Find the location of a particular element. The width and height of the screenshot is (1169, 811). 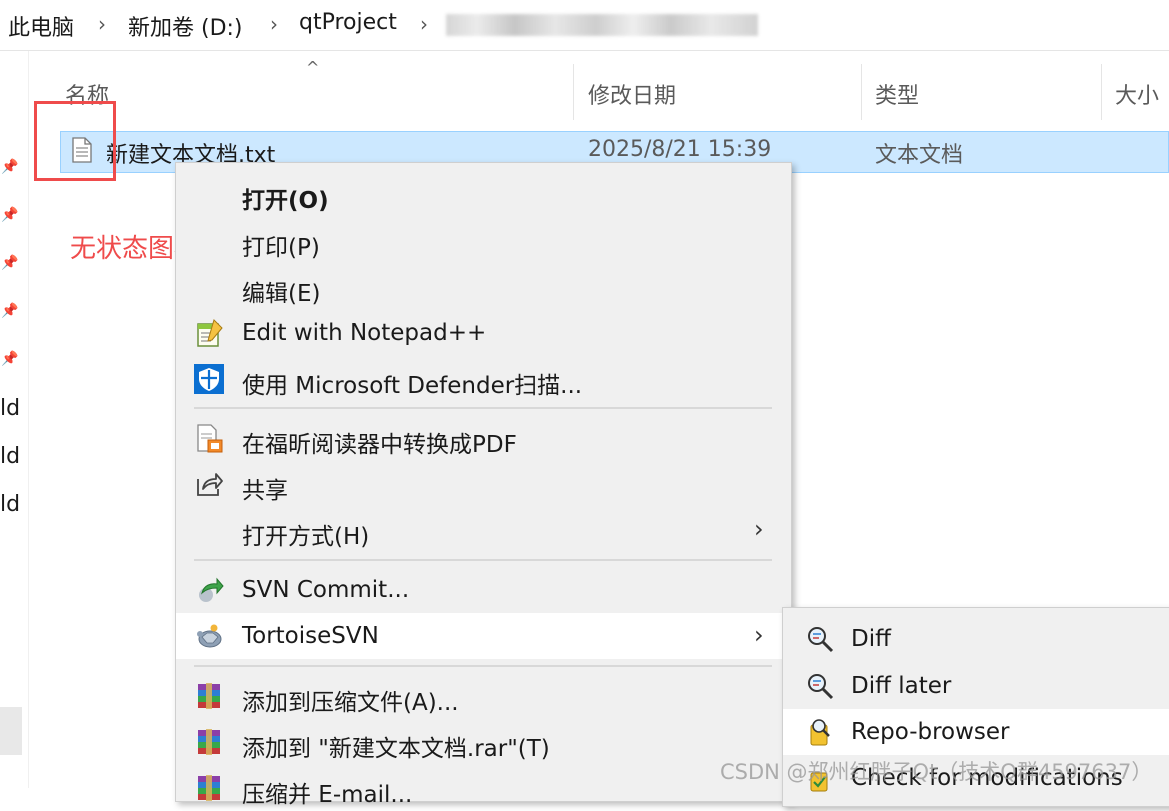

menu-item-tortoisesvn: TortoiseSVN › is located at coordinates (483, 636).